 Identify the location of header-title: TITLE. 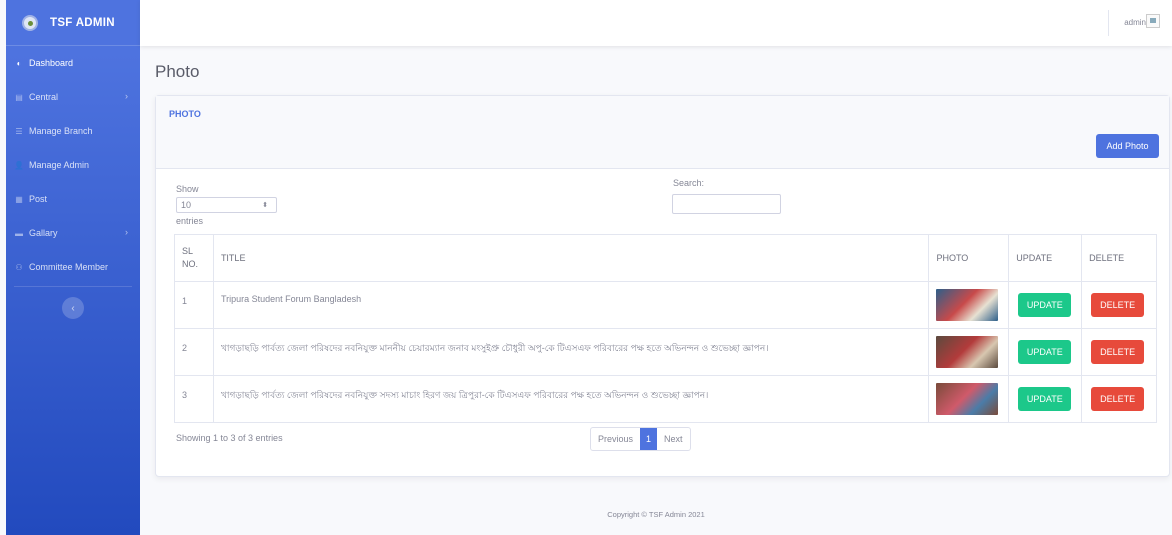
(570, 258).